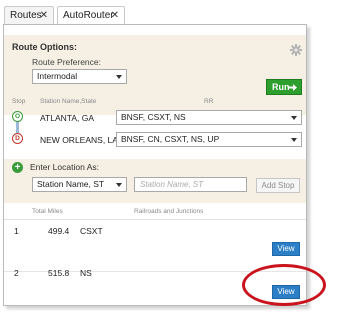 The width and height of the screenshot is (340, 316). What do you see at coordinates (86, 273) in the screenshot?
I see `result-railroads: NS` at bounding box center [86, 273].